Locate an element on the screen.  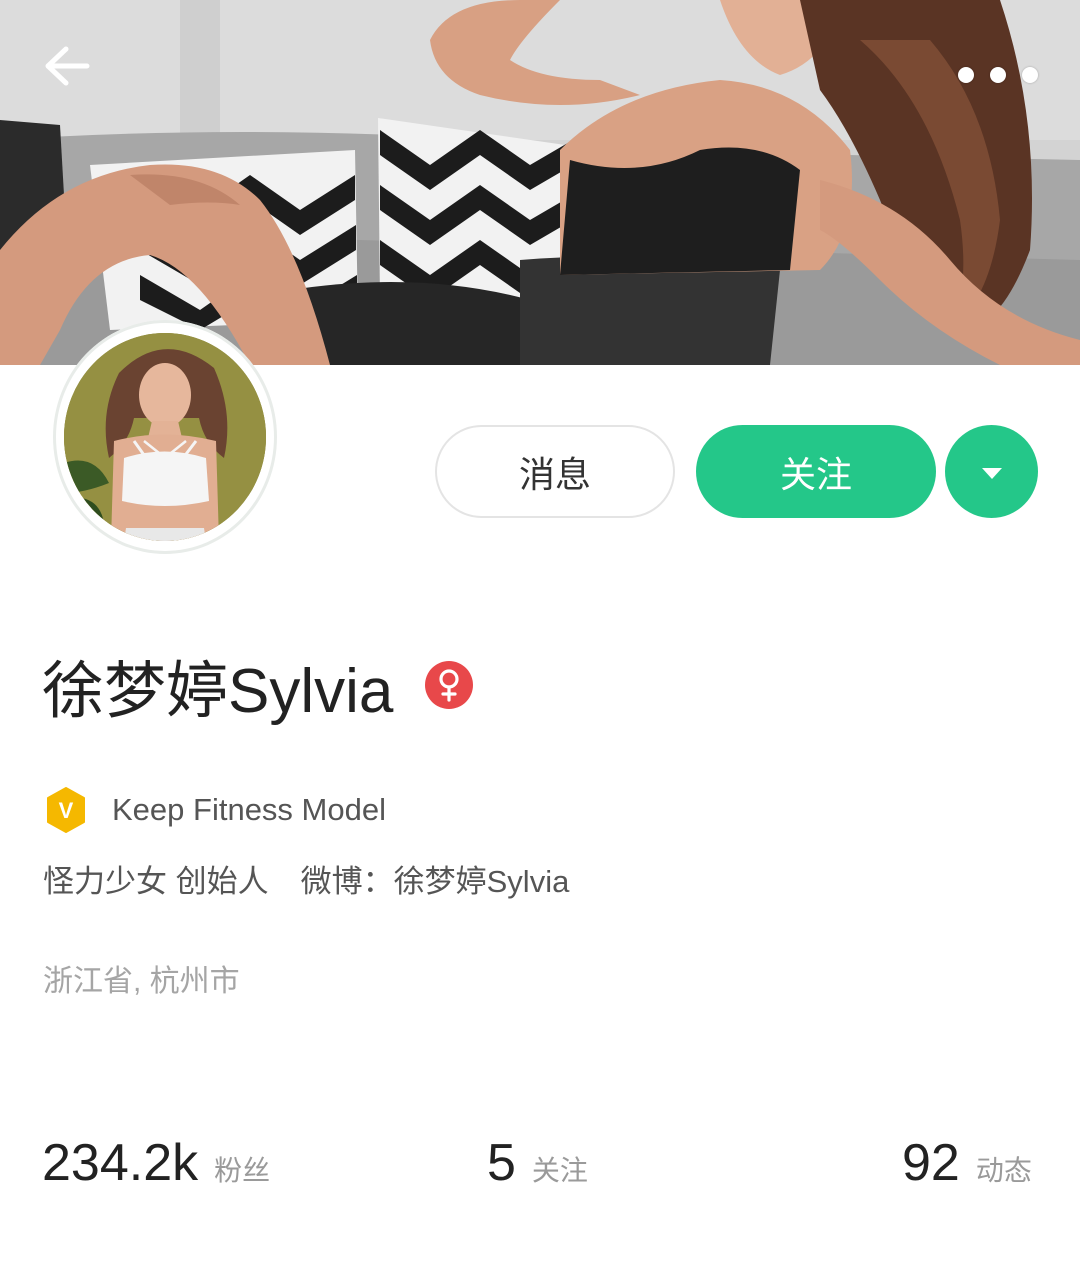
back-button is located at coordinates (75, 77).